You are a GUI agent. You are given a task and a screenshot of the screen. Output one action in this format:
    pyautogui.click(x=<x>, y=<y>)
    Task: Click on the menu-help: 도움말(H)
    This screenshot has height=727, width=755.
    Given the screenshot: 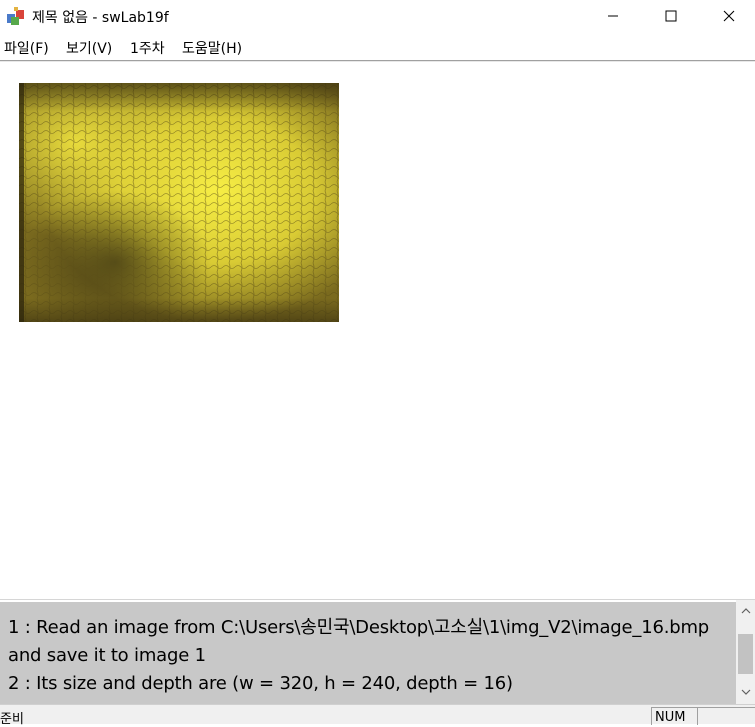 What is the action you would take?
    pyautogui.click(x=212, y=48)
    